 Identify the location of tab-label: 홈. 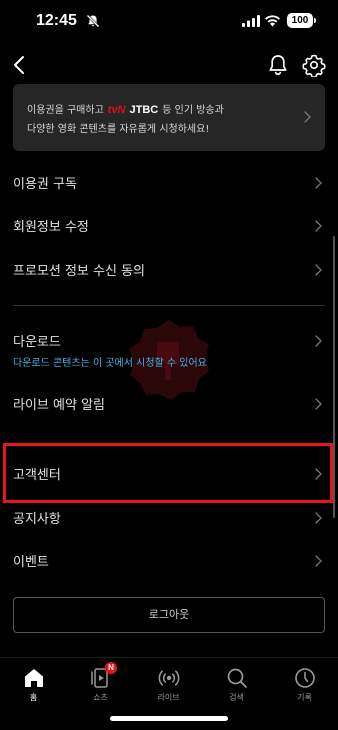
(33, 697).